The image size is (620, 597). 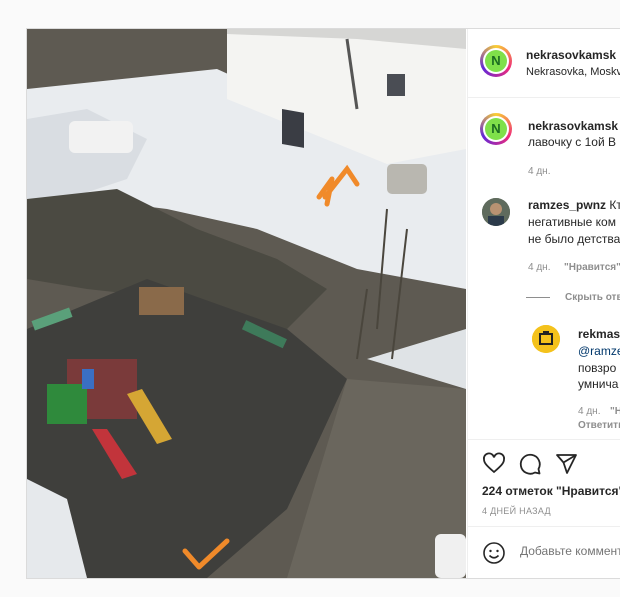 I want to click on tool-logo-icon, so click(x=546, y=339).